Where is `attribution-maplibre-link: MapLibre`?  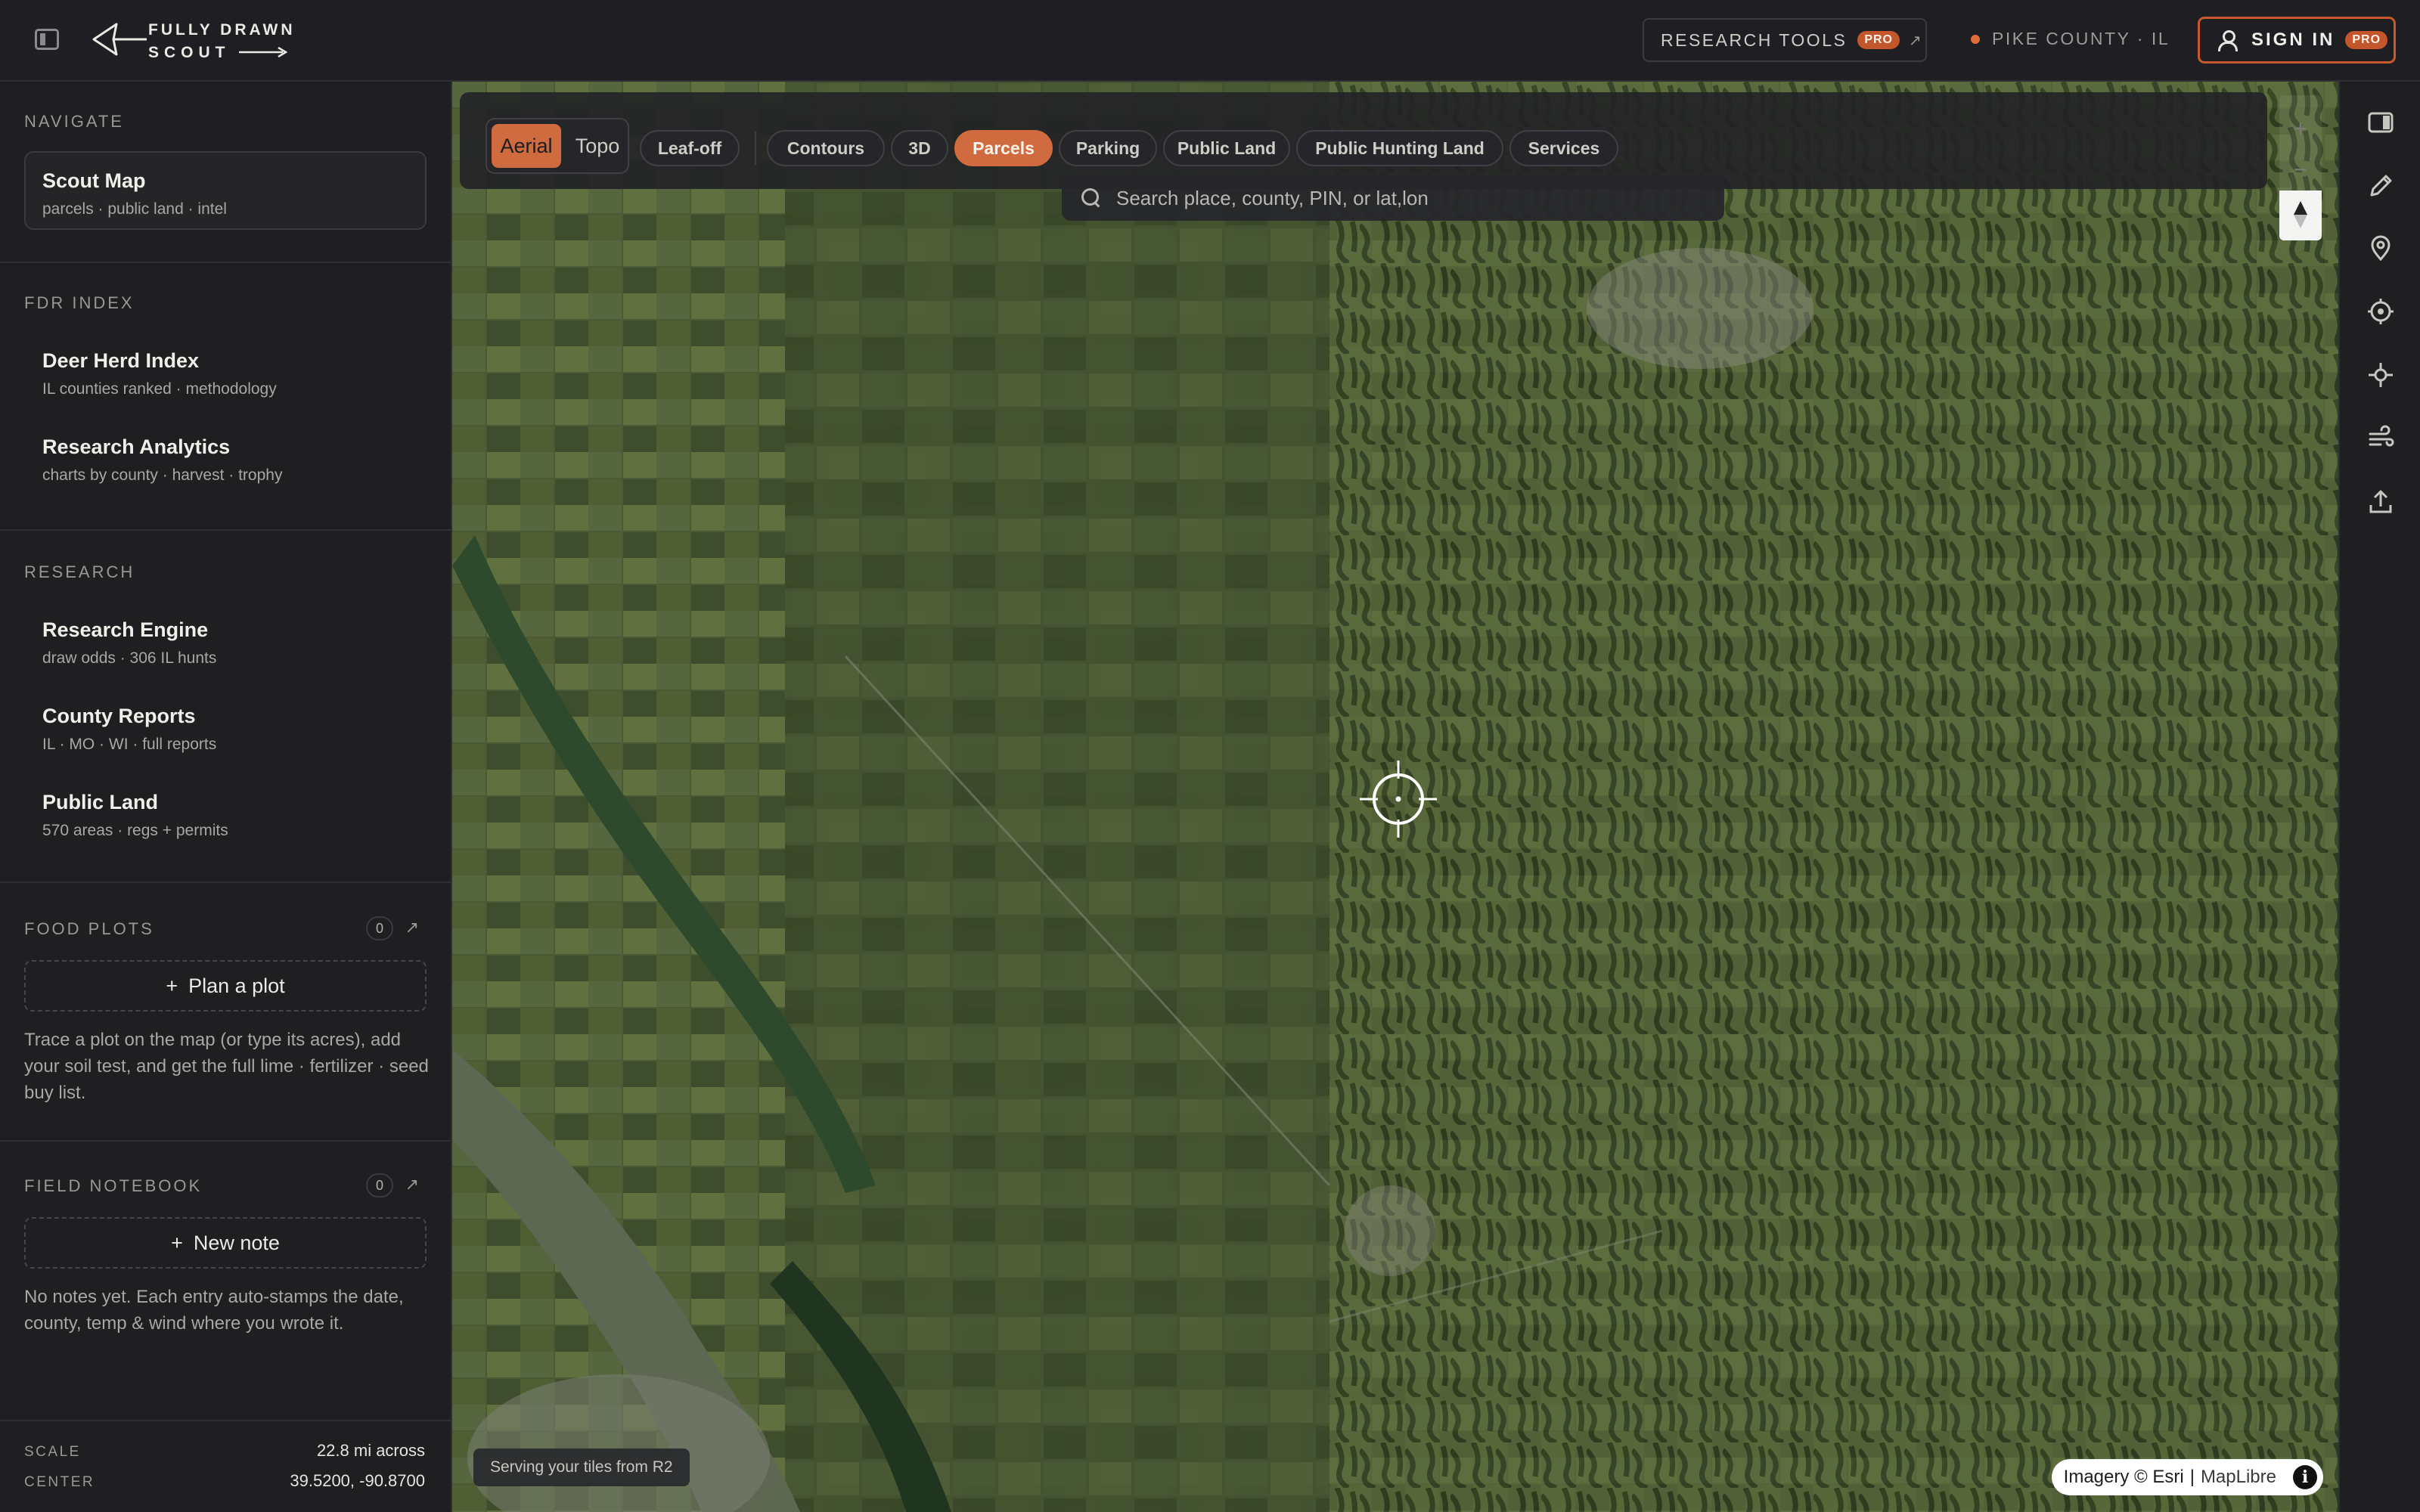 attribution-maplibre-link: MapLibre is located at coordinates (2238, 1478).